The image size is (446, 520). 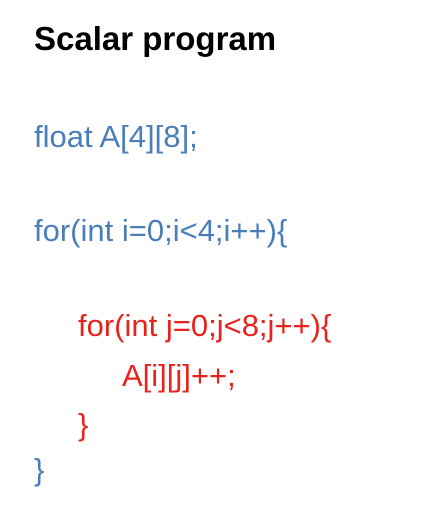 What do you see at coordinates (179, 375) in the screenshot?
I see `inner-loop-body: A[i][j]++;` at bounding box center [179, 375].